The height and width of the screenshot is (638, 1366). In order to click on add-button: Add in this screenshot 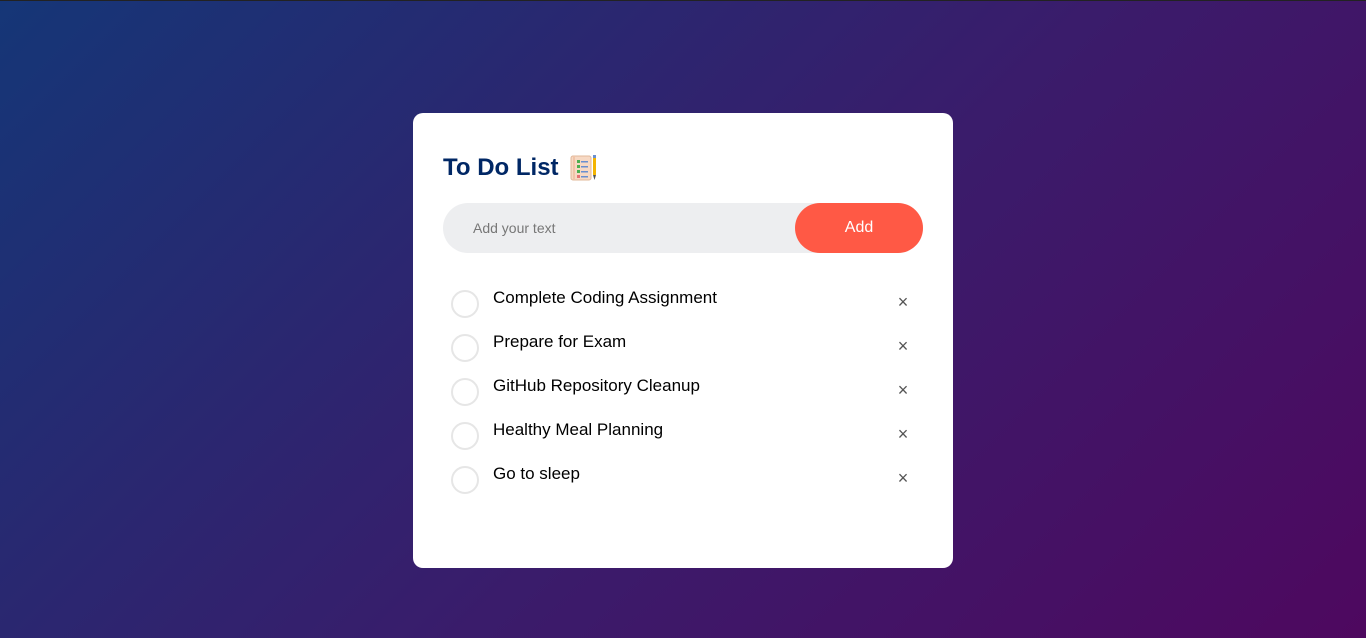, I will do `click(859, 228)`.